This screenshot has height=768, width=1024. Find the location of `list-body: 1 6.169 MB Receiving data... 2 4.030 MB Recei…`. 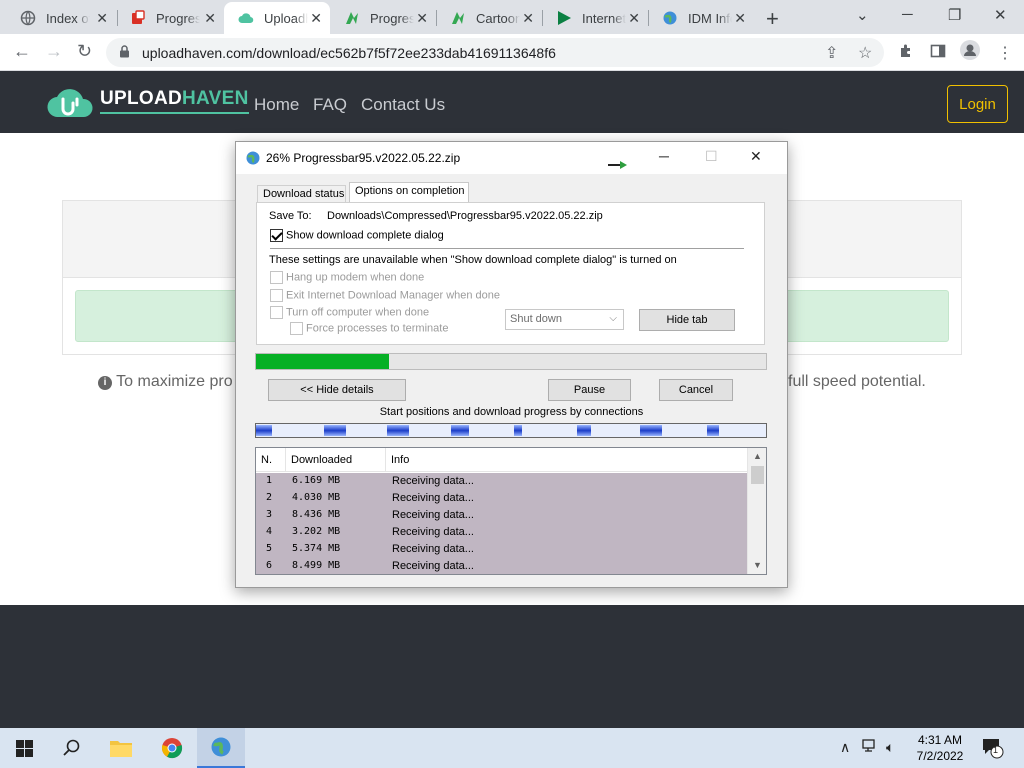

list-body: 1 6.169 MB Receiving data... 2 4.030 MB Recei… is located at coordinates (501, 523).